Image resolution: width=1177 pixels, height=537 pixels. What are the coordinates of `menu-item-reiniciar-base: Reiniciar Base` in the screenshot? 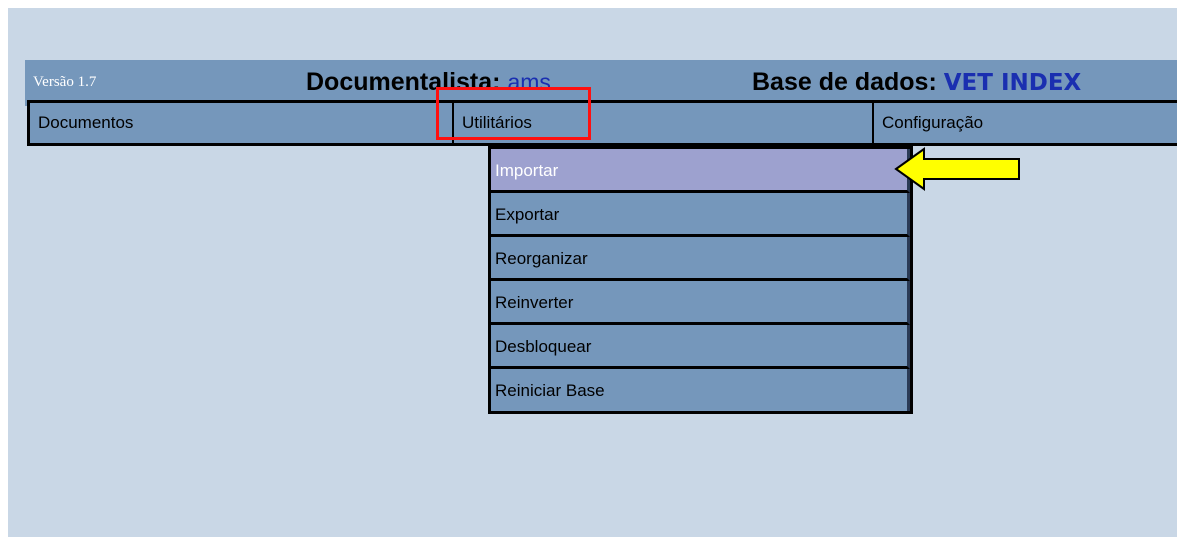 It's located at (700, 390).